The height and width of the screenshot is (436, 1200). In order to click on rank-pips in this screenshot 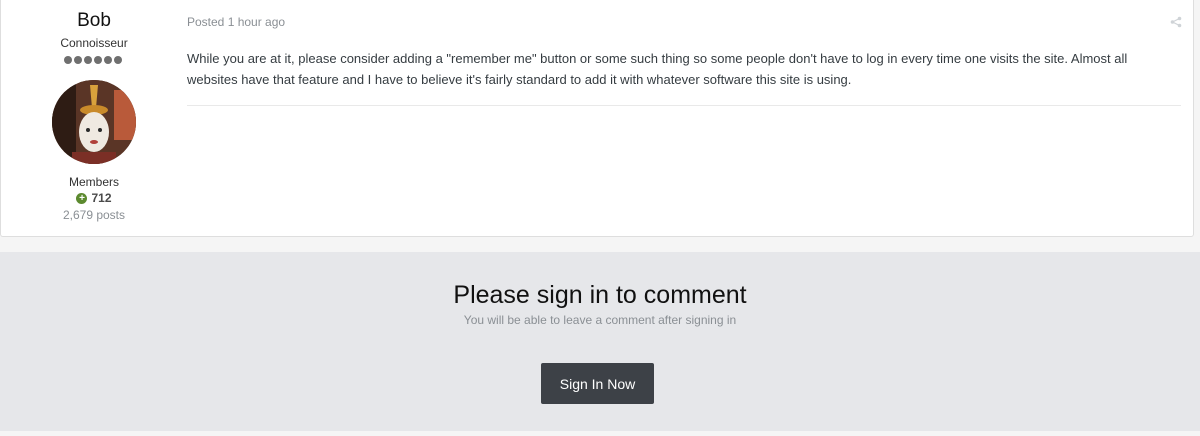, I will do `click(94, 61)`.